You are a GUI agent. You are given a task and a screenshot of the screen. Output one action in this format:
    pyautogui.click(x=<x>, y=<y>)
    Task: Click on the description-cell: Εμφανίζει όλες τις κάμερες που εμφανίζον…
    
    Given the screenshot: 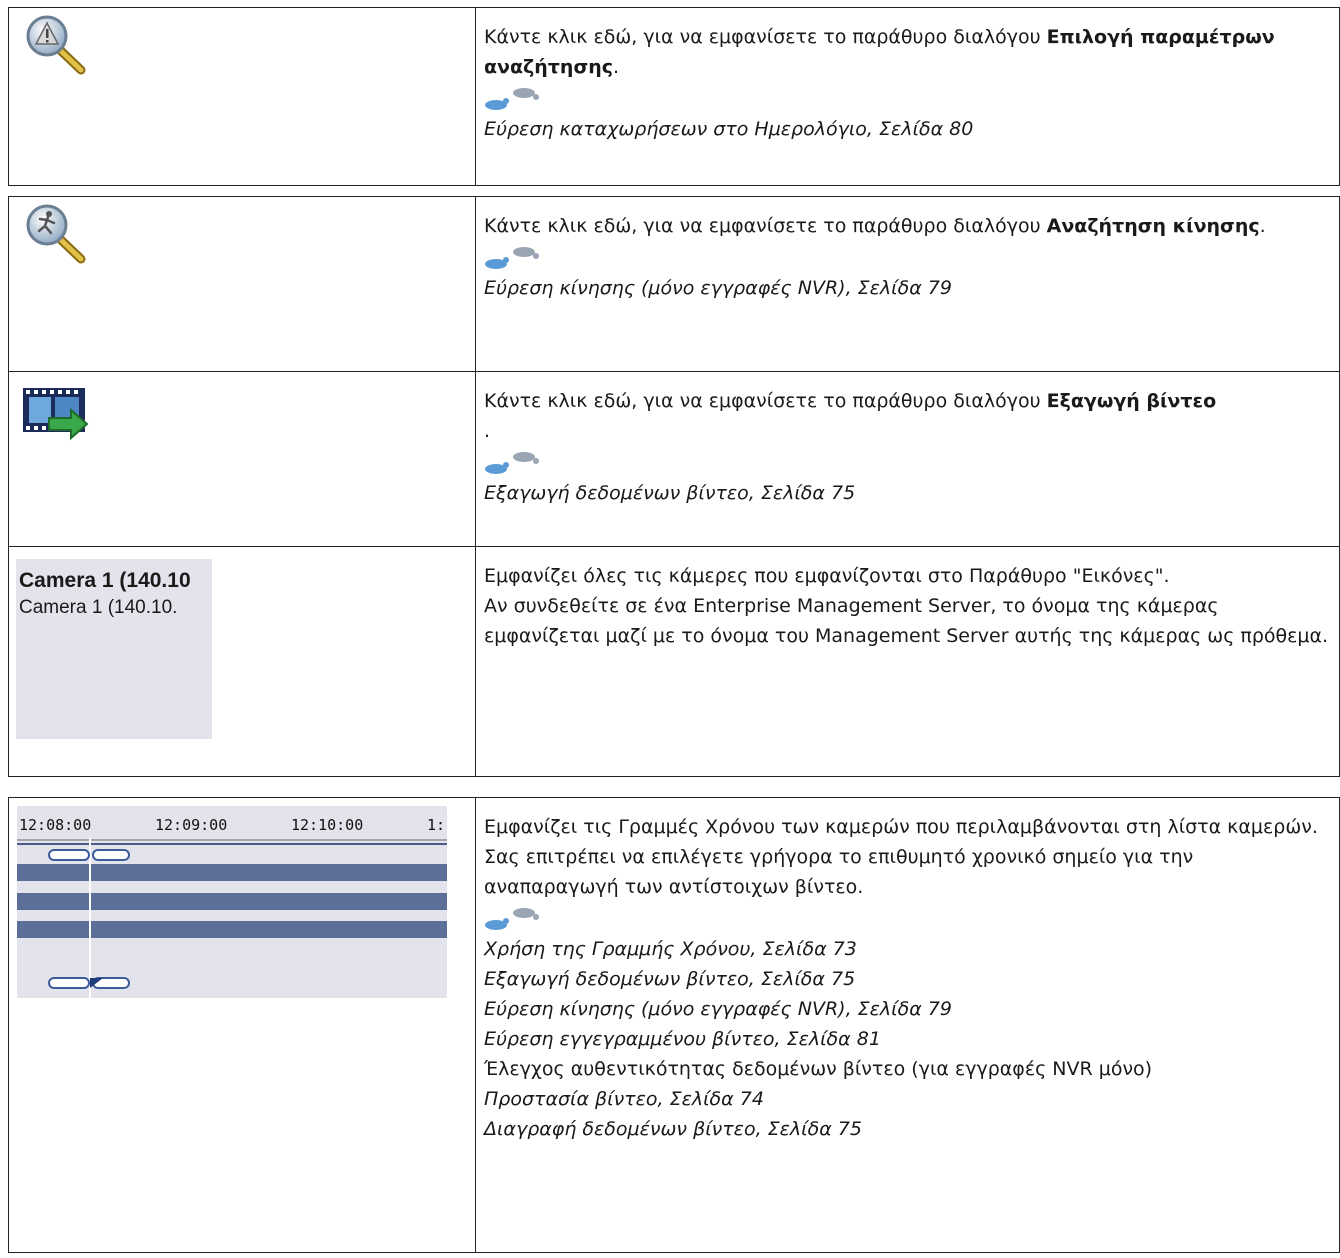 What is the action you would take?
    pyautogui.click(x=907, y=661)
    